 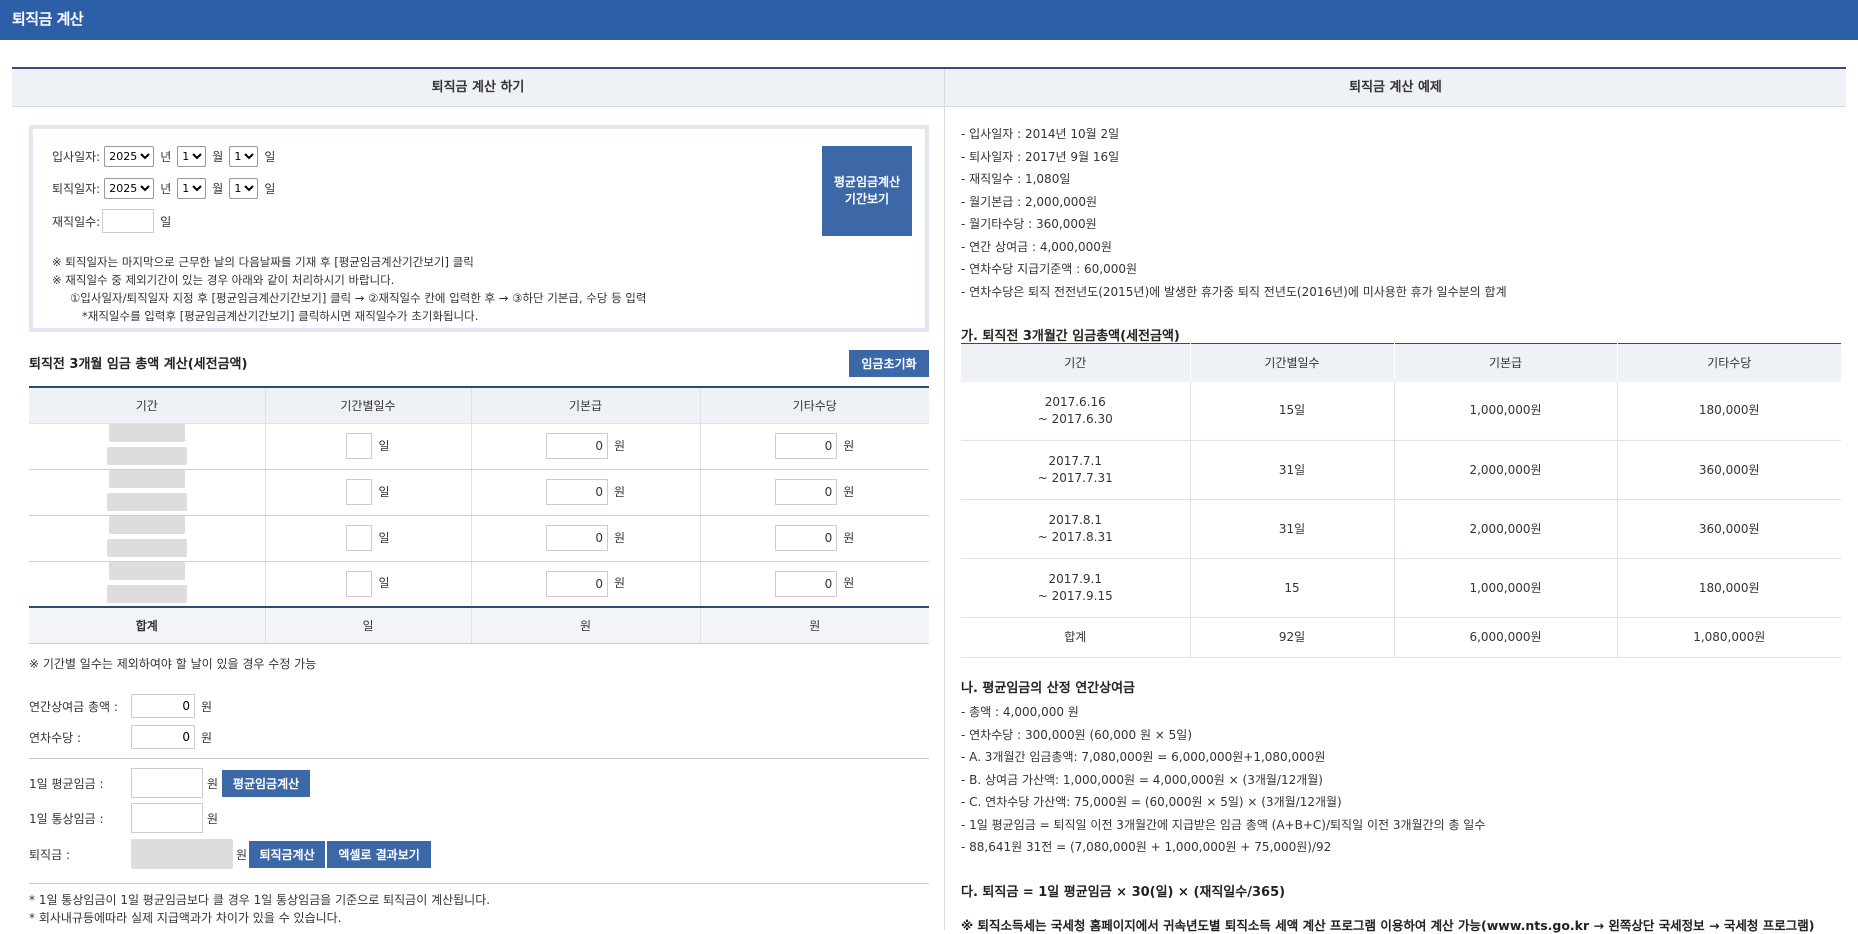 I want to click on days-cell: 31일, so click(x=1292, y=470).